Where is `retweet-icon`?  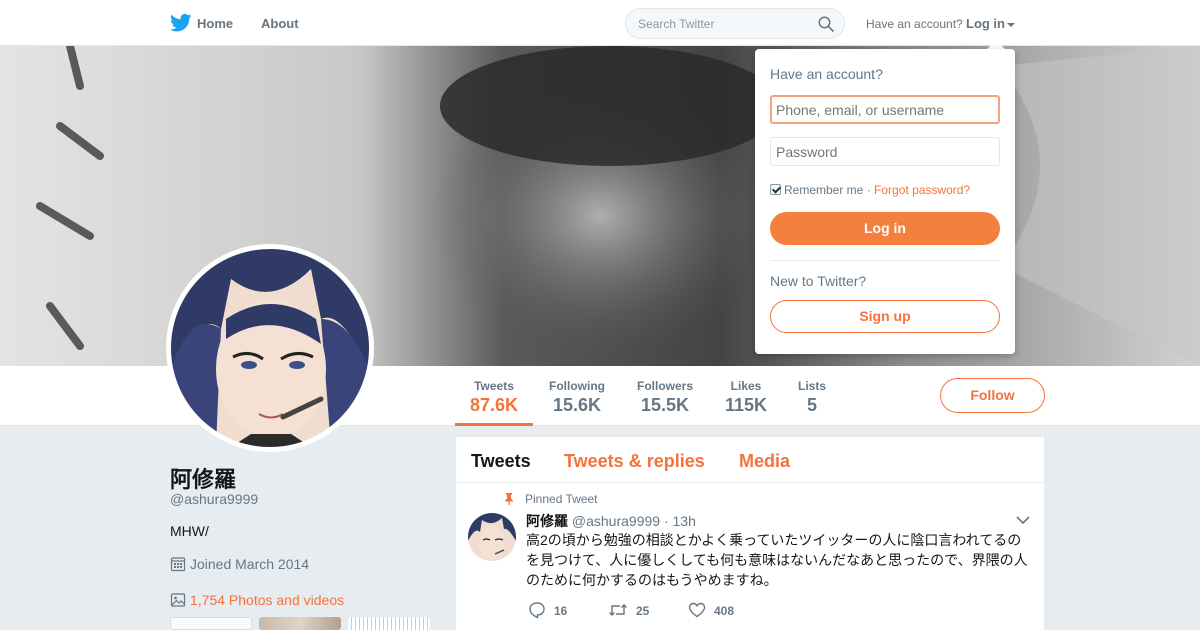
retweet-icon is located at coordinates (618, 610).